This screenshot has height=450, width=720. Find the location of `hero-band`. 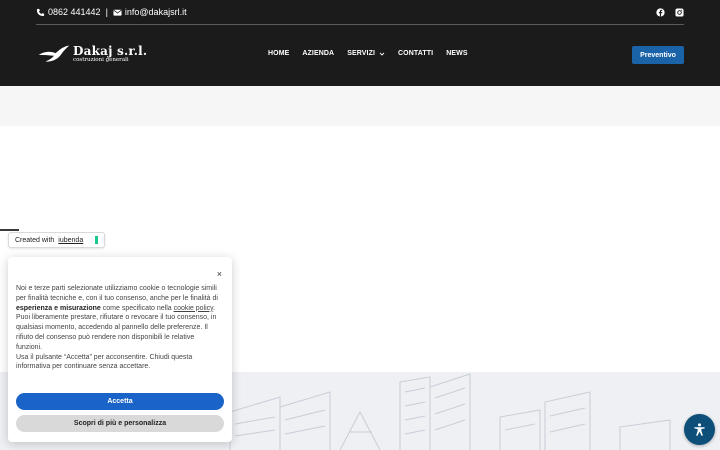

hero-band is located at coordinates (360, 106).